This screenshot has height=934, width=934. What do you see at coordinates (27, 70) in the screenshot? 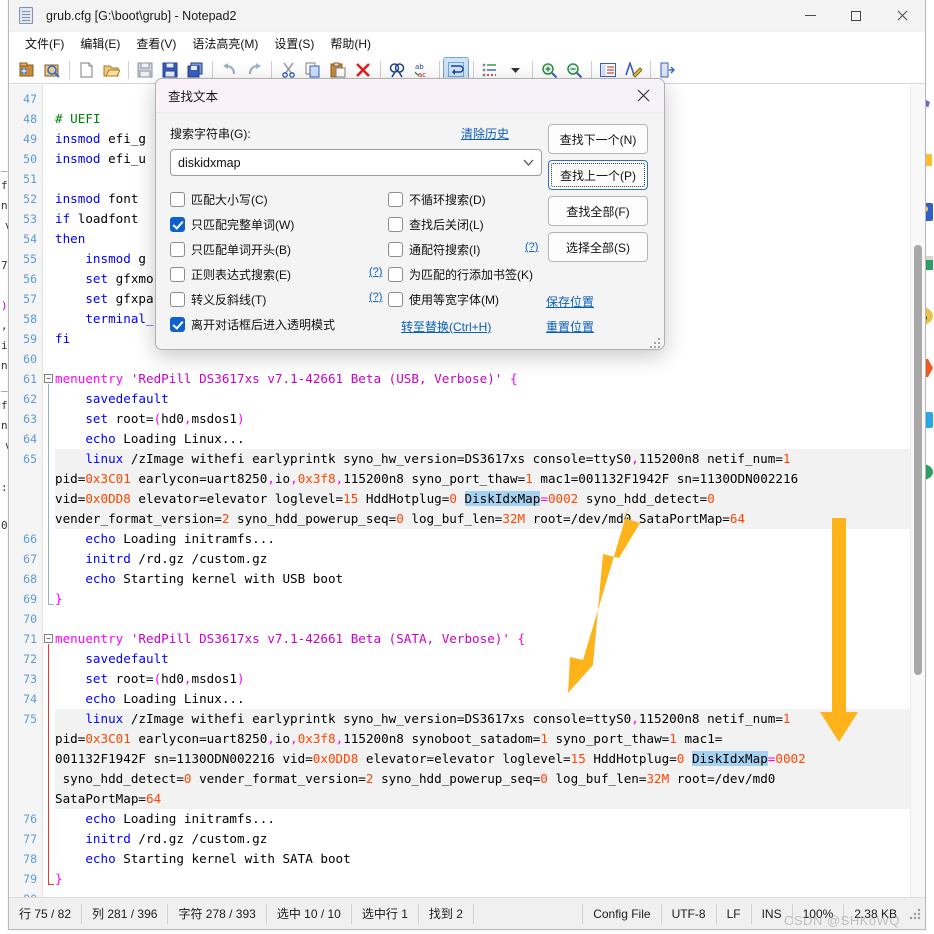
I see `new-window-icon` at bounding box center [27, 70].